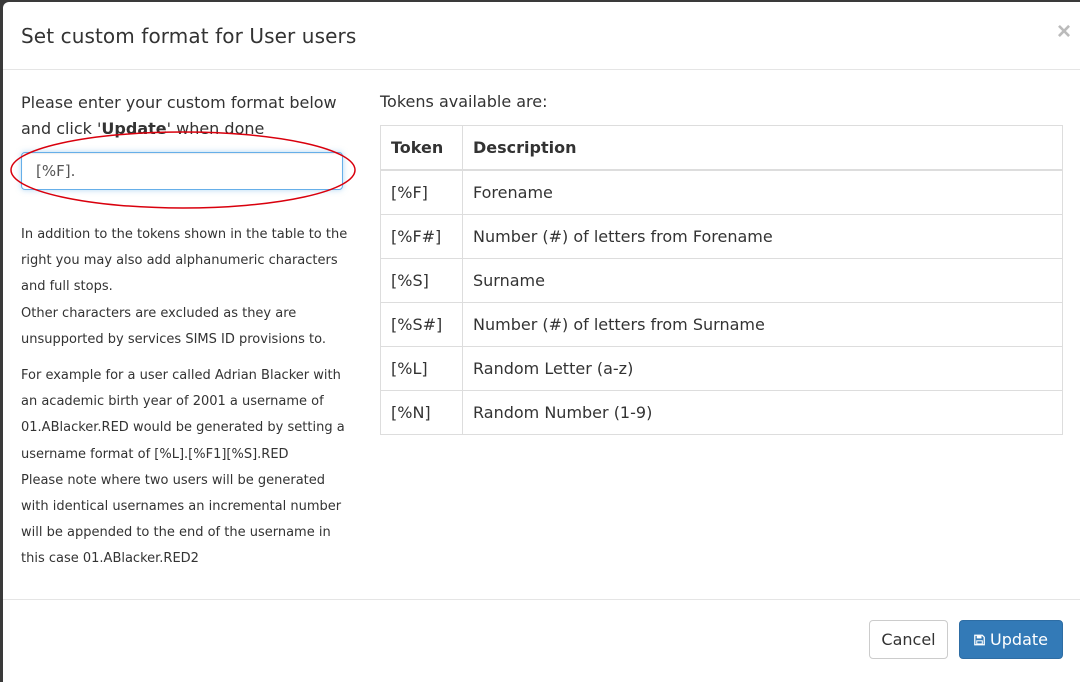  Describe the element at coordinates (762, 280) in the screenshot. I see `description-cell: Surname` at that location.